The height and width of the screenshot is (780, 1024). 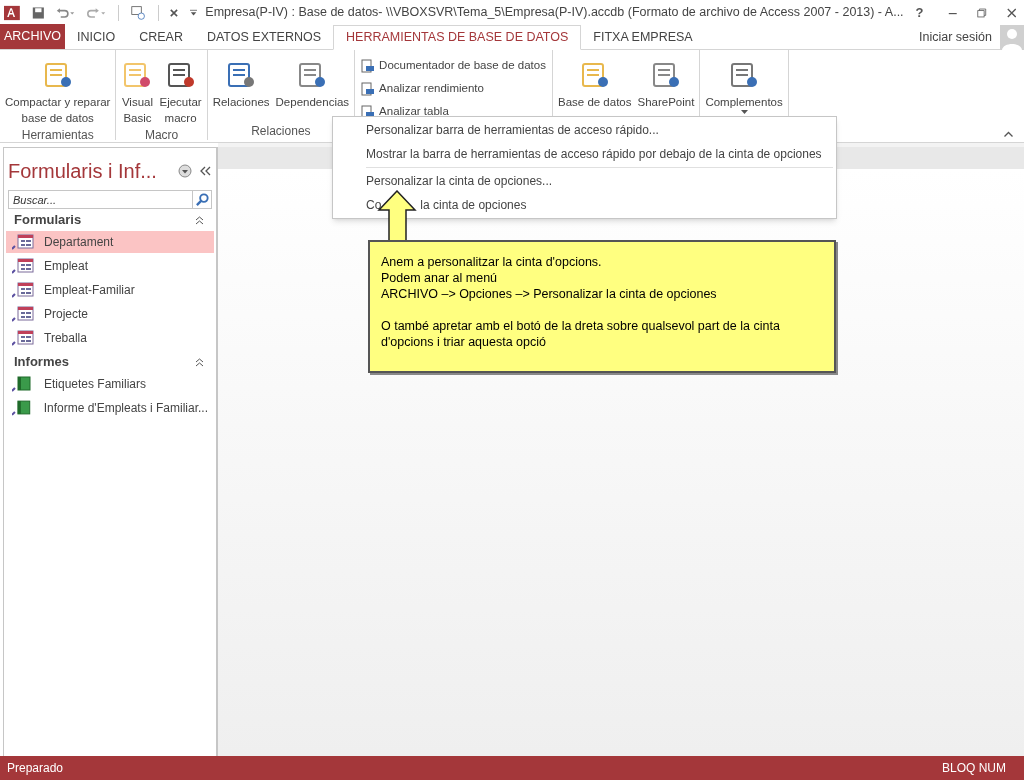 I want to click on group-label: Macro, so click(x=161, y=135).